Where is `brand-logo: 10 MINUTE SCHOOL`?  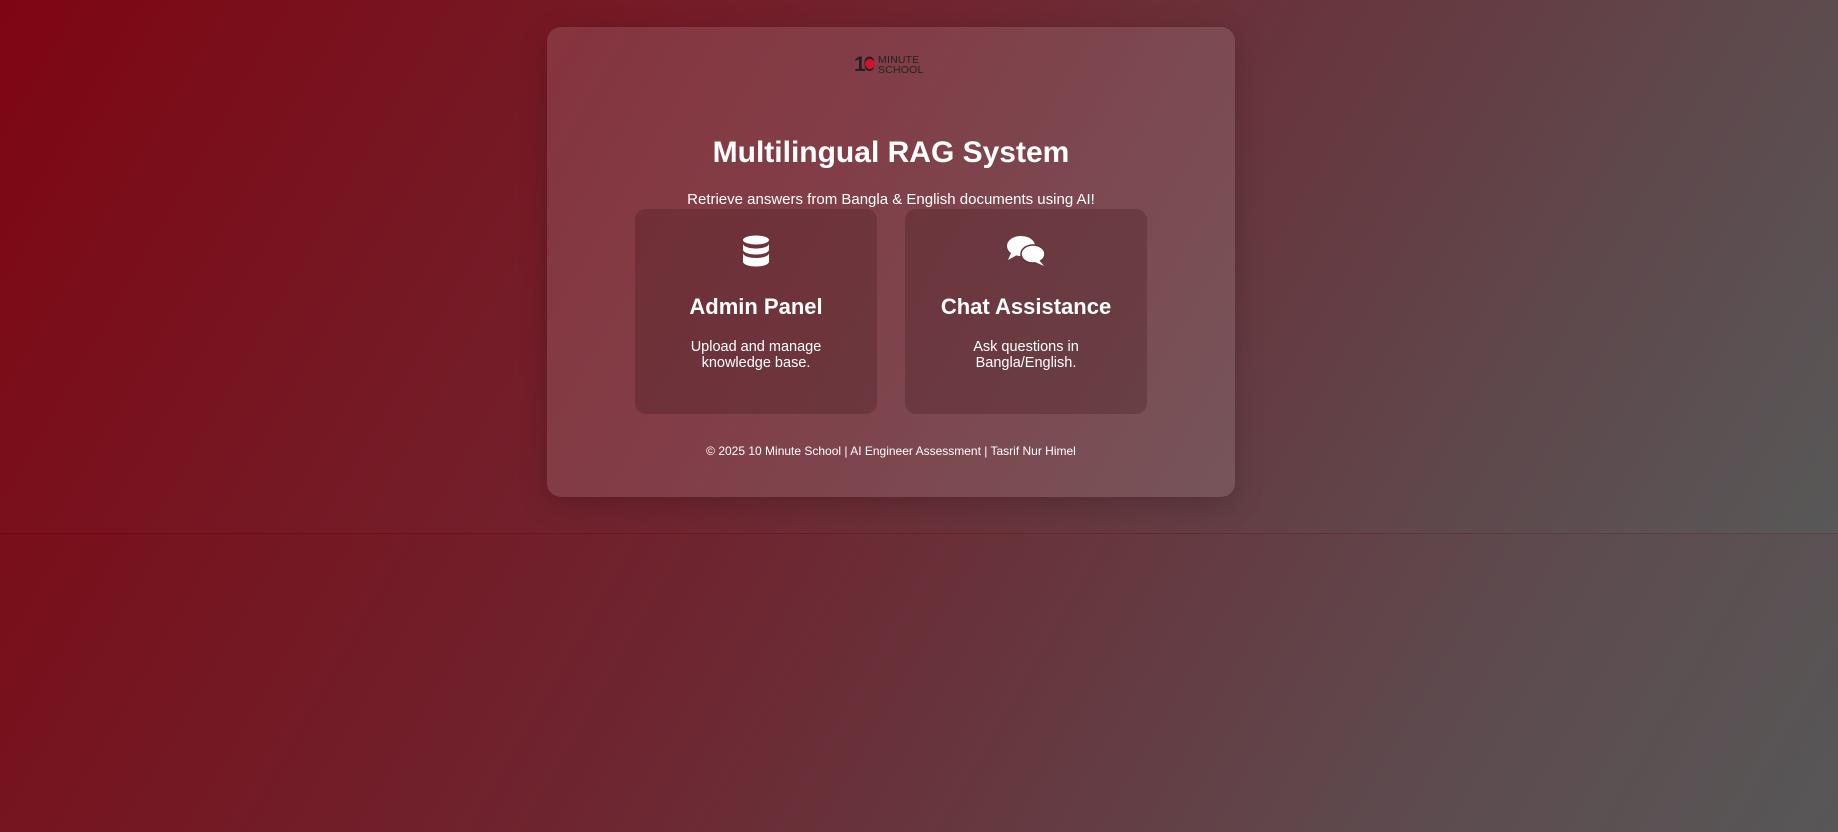 brand-logo: 10 MINUTE SCHOOL is located at coordinates (892, 65).